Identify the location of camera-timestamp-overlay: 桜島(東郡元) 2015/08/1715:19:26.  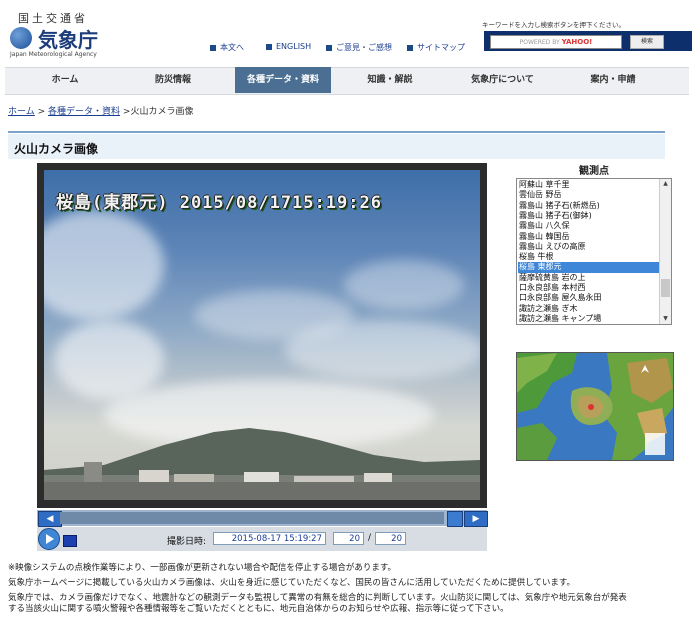
(219, 203).